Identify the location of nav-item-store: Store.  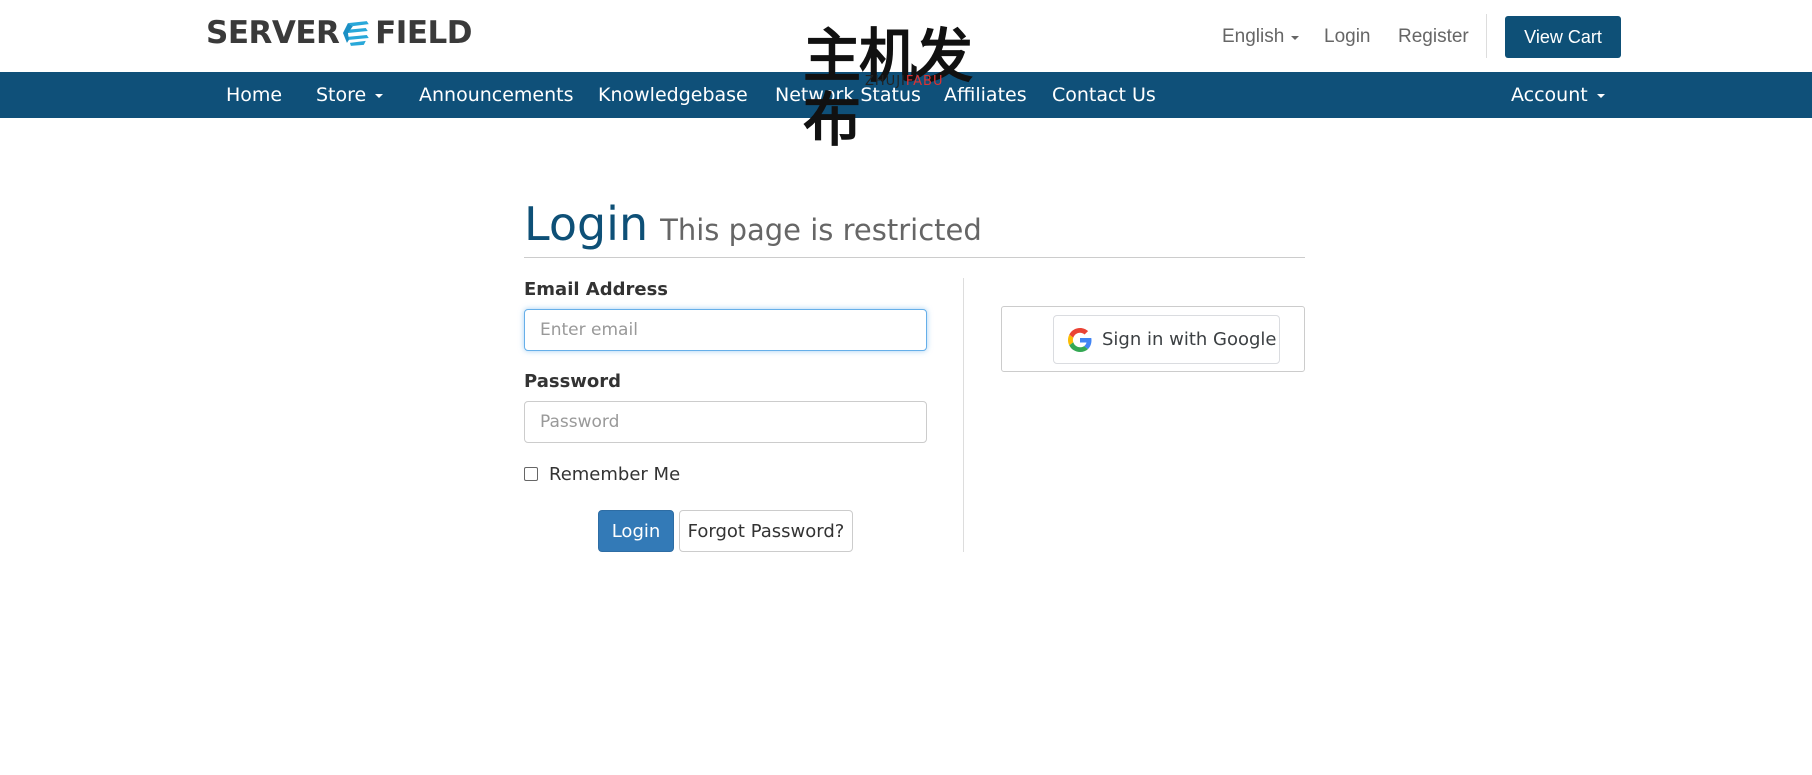
(350, 95).